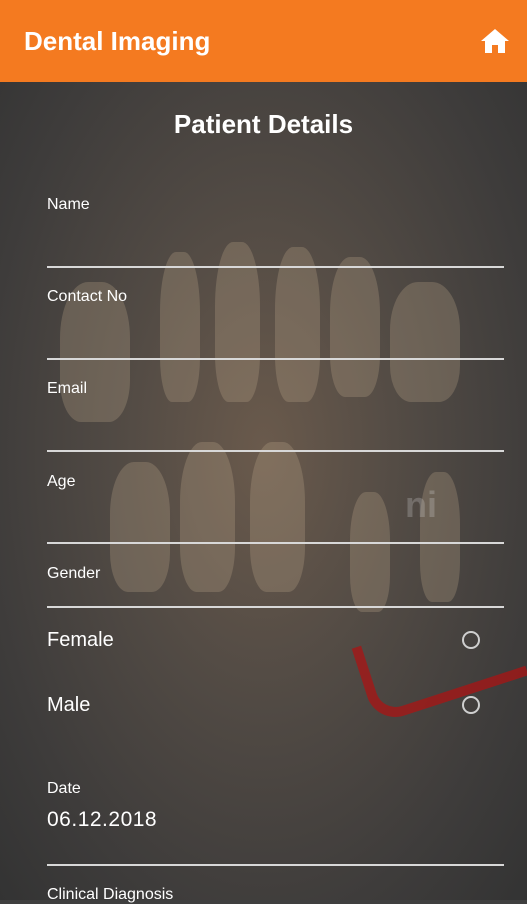 The image size is (527, 904). I want to click on female-radio, so click(471, 640).